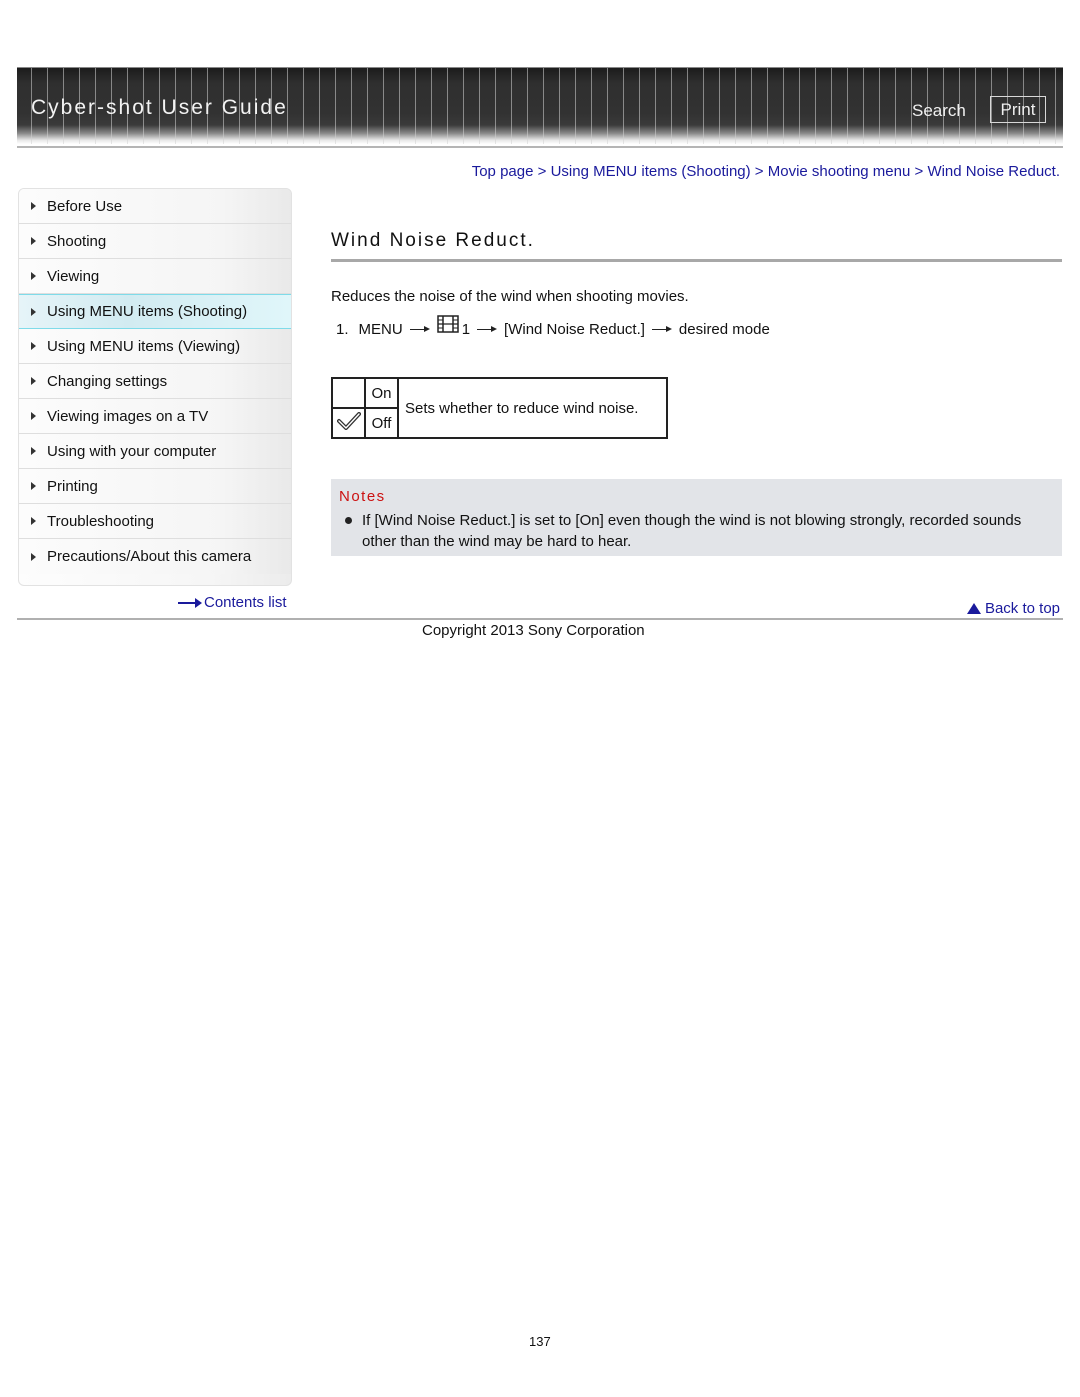 This screenshot has width=1080, height=1397. I want to click on sidebar-item-changing-settings: Changing settings, so click(155, 381).